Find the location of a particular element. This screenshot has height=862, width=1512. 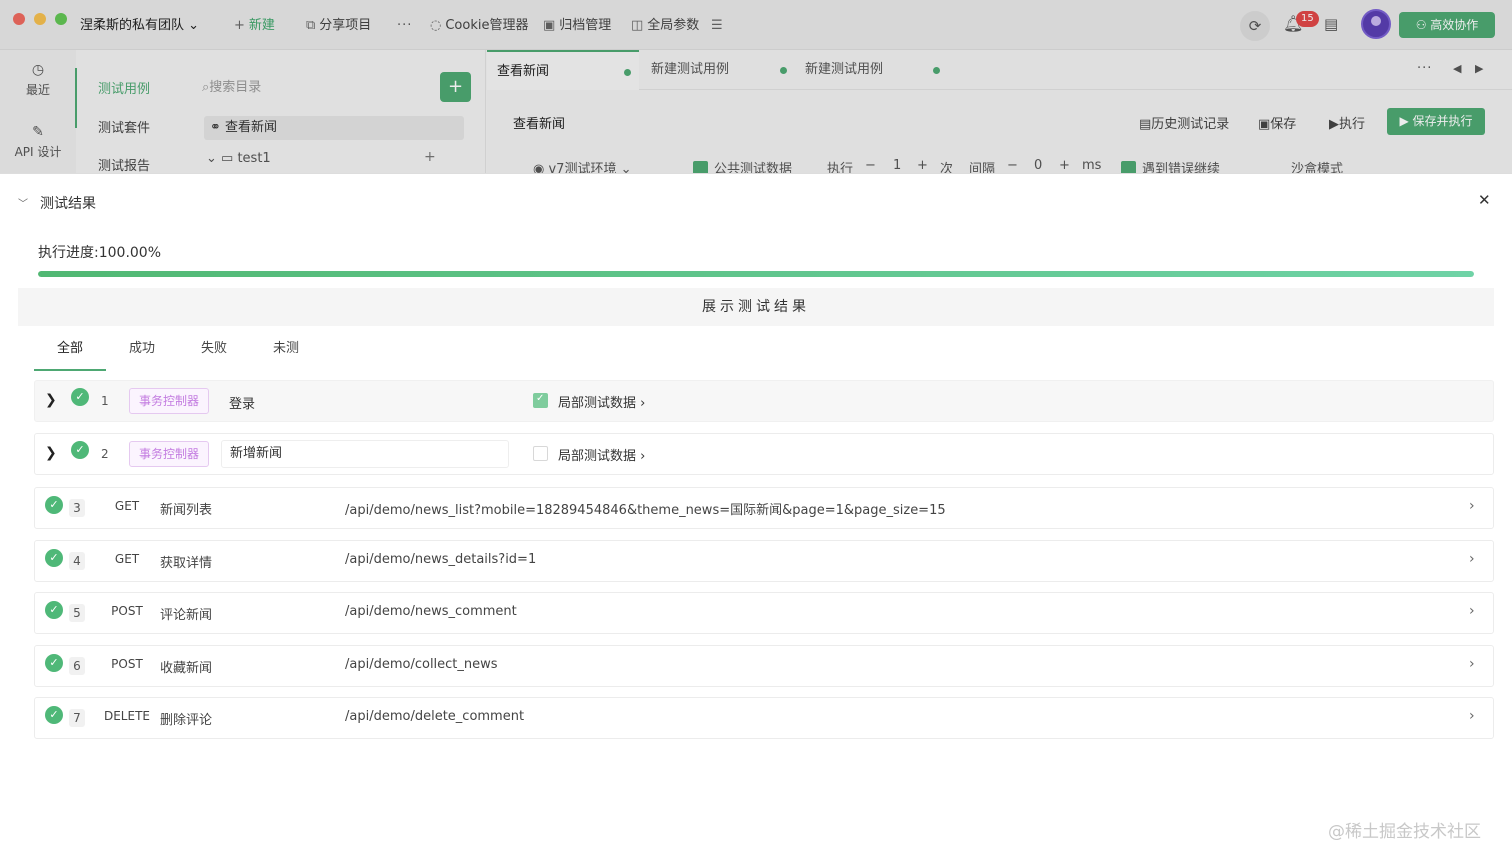

api-name: 删除评论 is located at coordinates (186, 720).